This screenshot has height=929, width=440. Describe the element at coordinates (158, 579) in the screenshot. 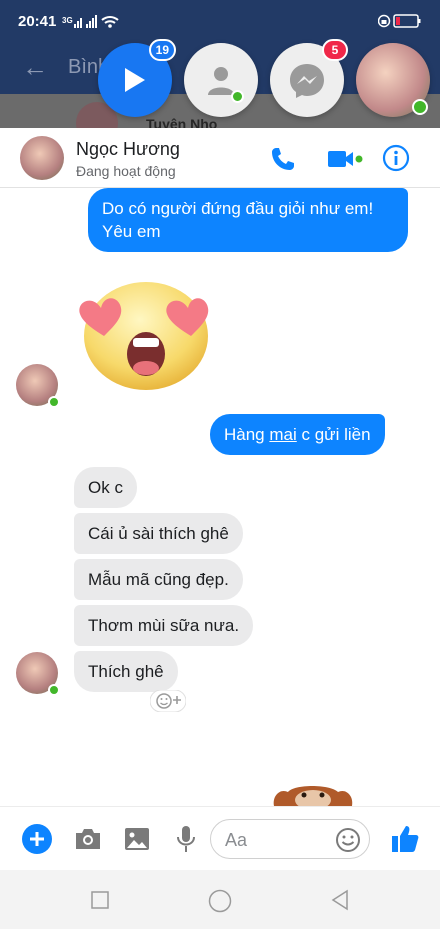

I see `message-incoming: Mẫu mã cũng đẹp.` at that location.